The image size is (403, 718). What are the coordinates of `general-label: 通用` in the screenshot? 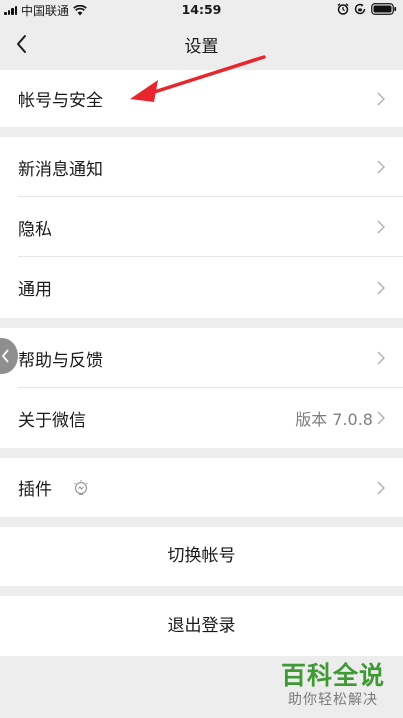 It's located at (35, 290).